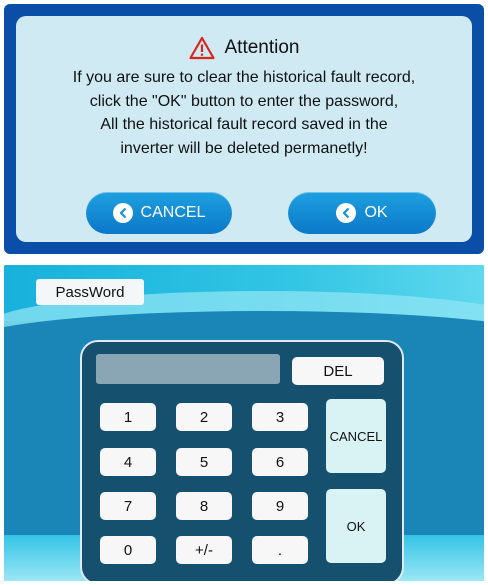 The width and height of the screenshot is (488, 585). Describe the element at coordinates (262, 47) in the screenshot. I see `dialog-title: Attention` at that location.